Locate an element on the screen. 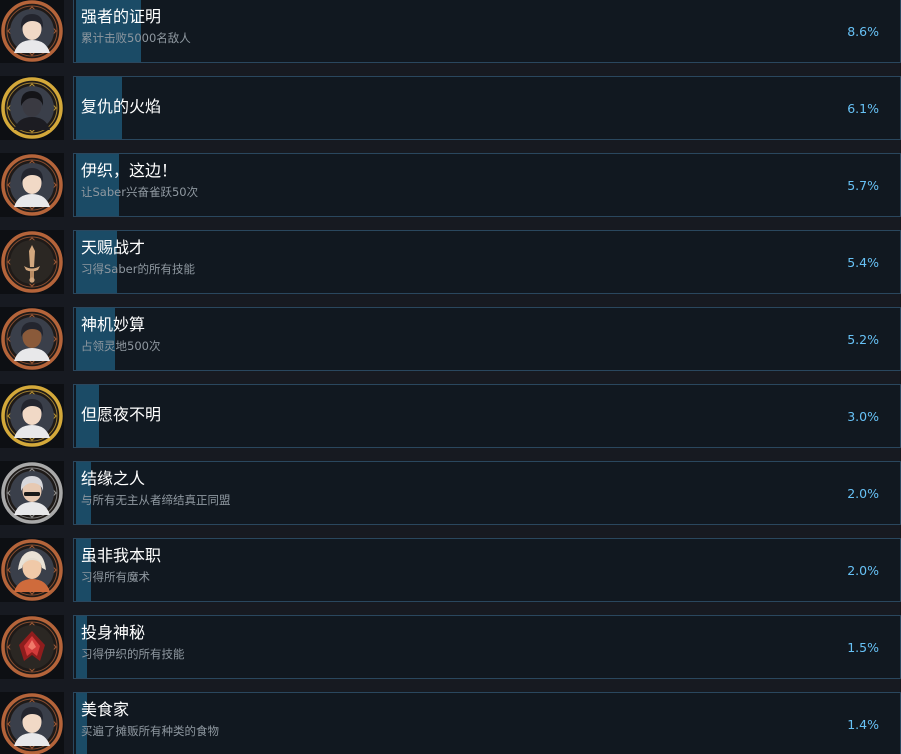 This screenshot has height=754, width=901. achievement-row: 神机妙算占领灵地500次 5.2% is located at coordinates (450, 340).